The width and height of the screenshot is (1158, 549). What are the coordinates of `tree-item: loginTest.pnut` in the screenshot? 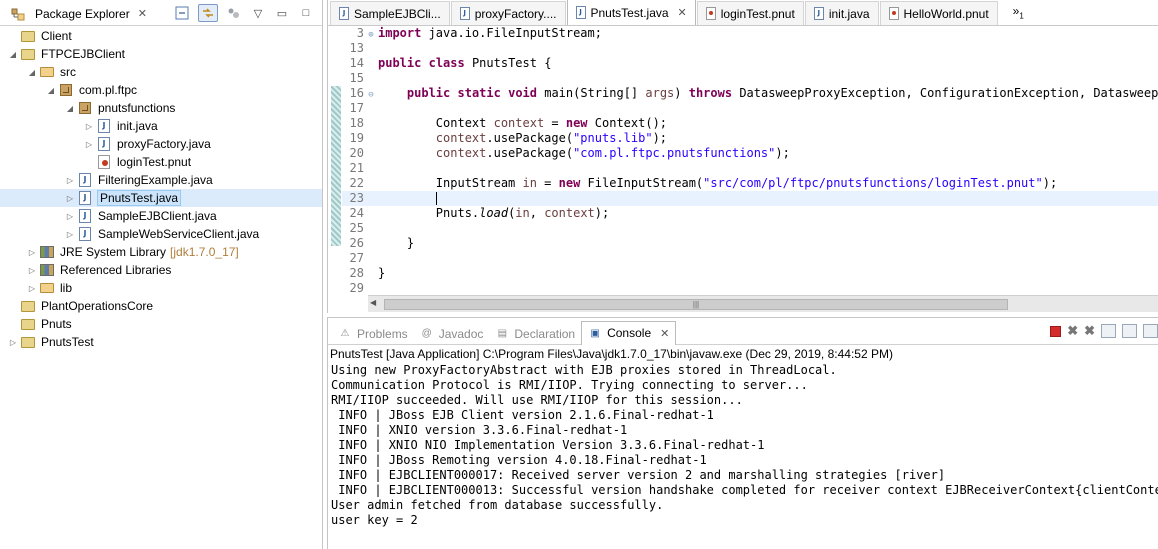 It's located at (161, 162).